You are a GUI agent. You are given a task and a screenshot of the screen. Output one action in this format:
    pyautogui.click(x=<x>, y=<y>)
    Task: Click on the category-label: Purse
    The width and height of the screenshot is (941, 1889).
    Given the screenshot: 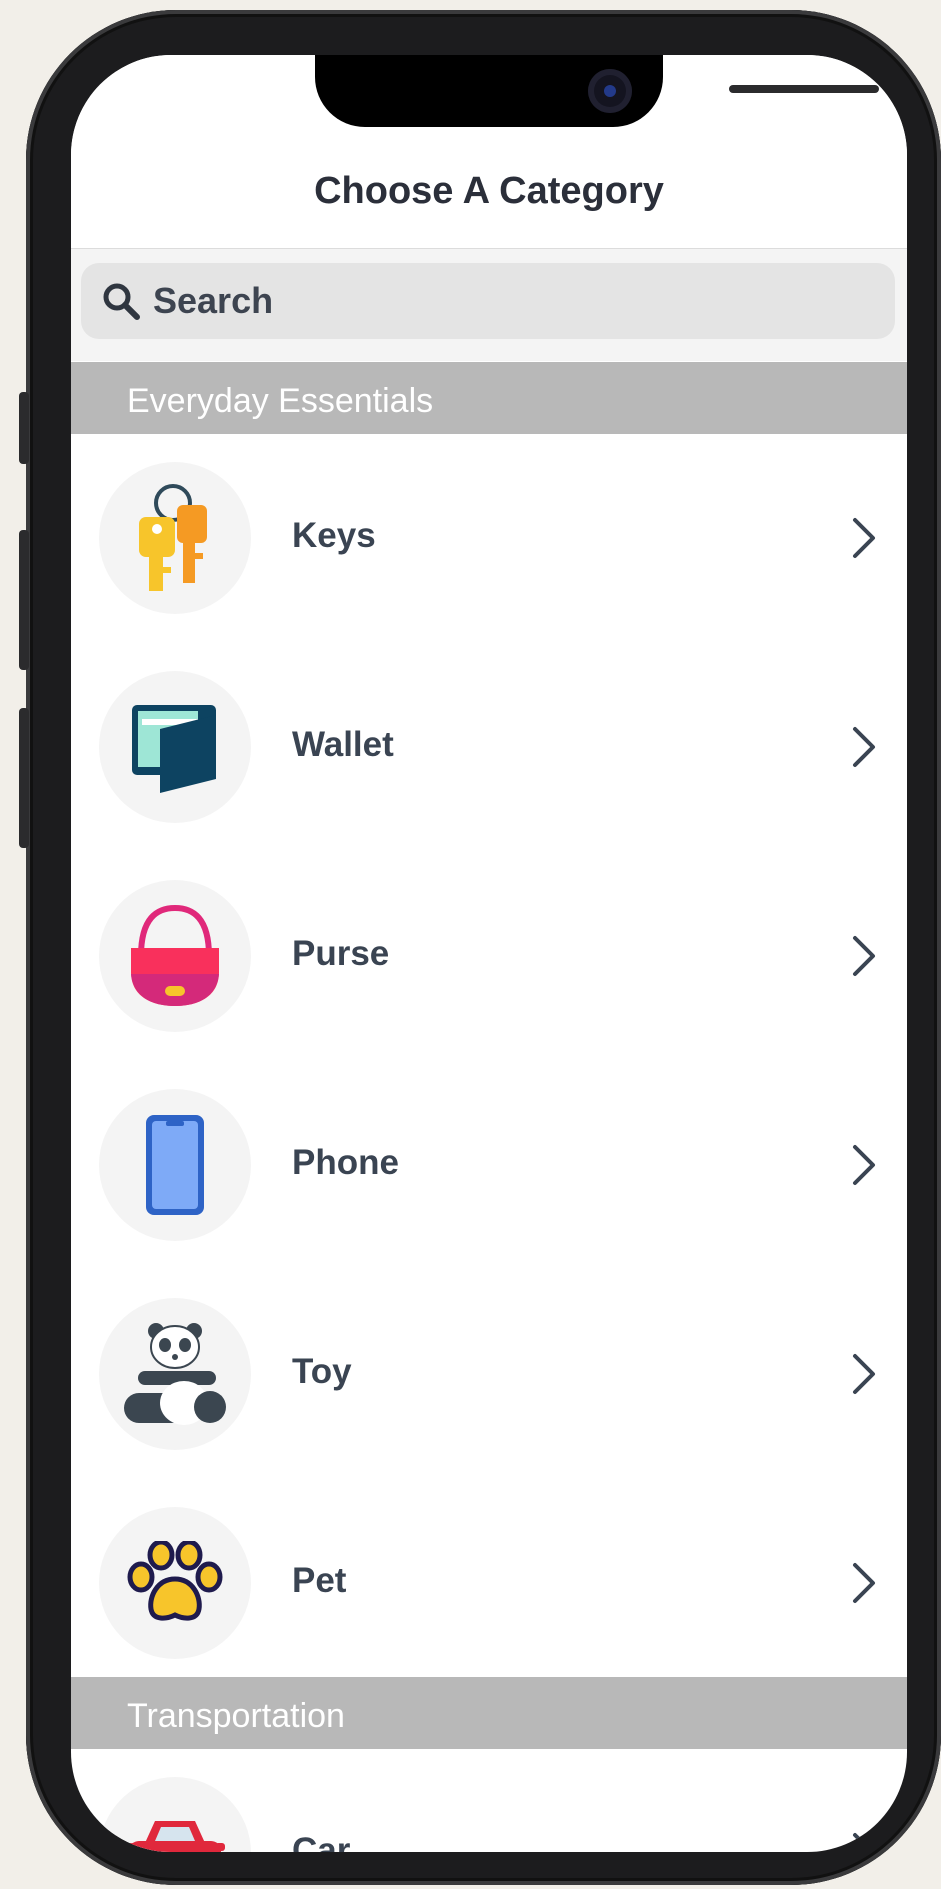 What is the action you would take?
    pyautogui.click(x=341, y=953)
    